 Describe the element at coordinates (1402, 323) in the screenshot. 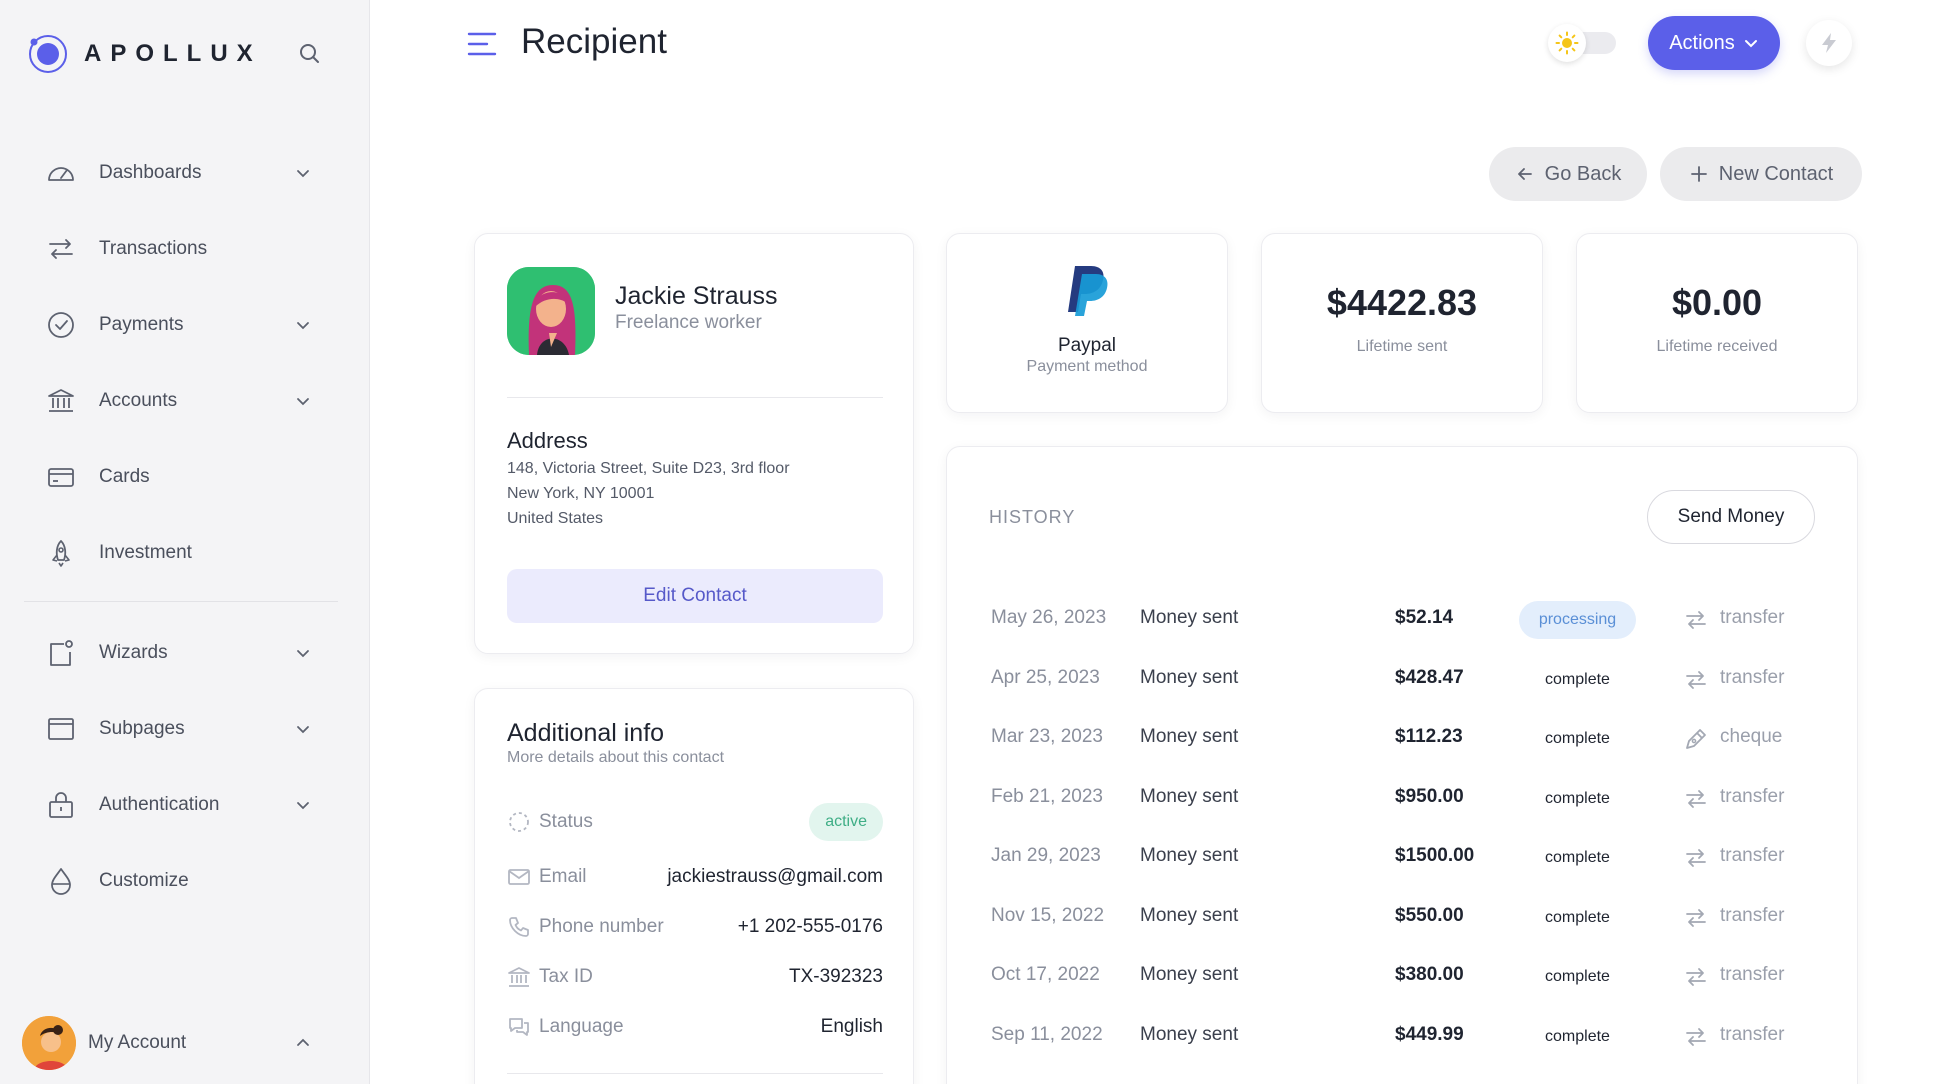

I see `lifetime-sent-card: $4422.83 Lifetime sent` at that location.